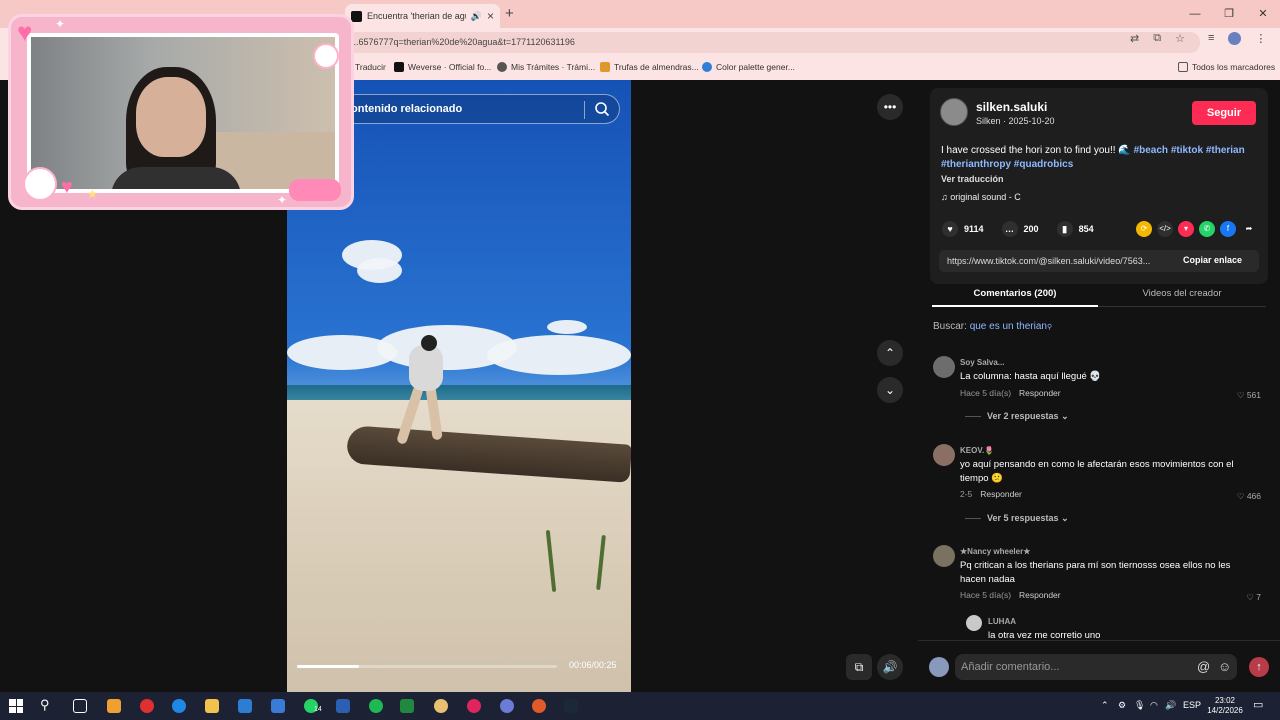 This screenshot has height=720, width=1280. I want to click on suggested-search-query: que es un therian, so click(1008, 326).